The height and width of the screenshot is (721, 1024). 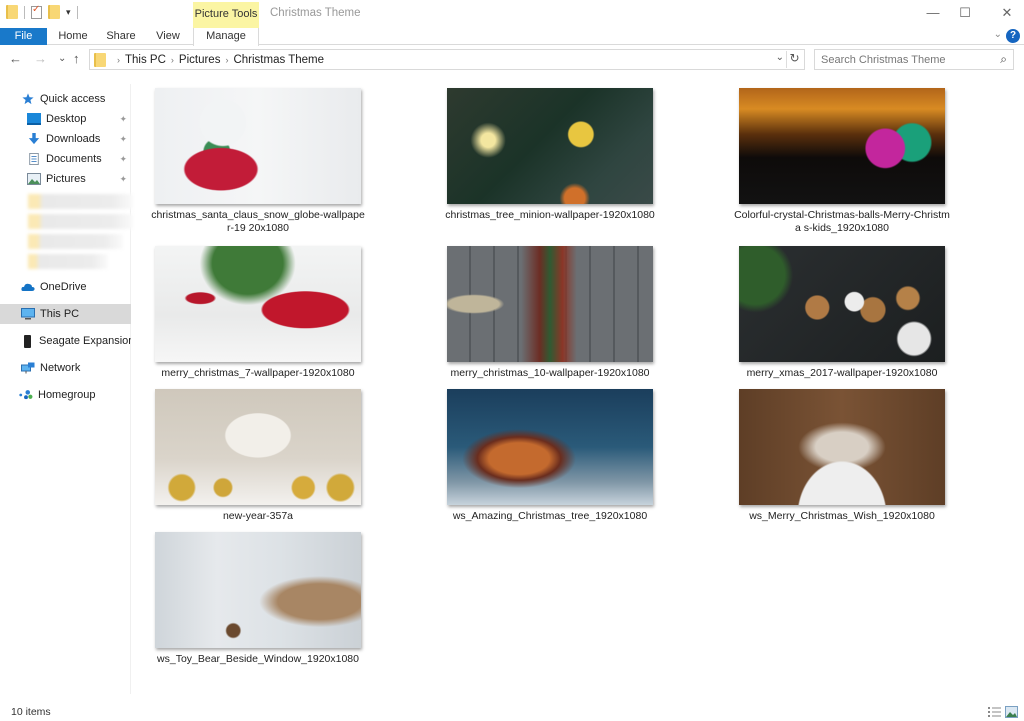 What do you see at coordinates (965, 14) in the screenshot?
I see `maximize-button: ☐` at bounding box center [965, 14].